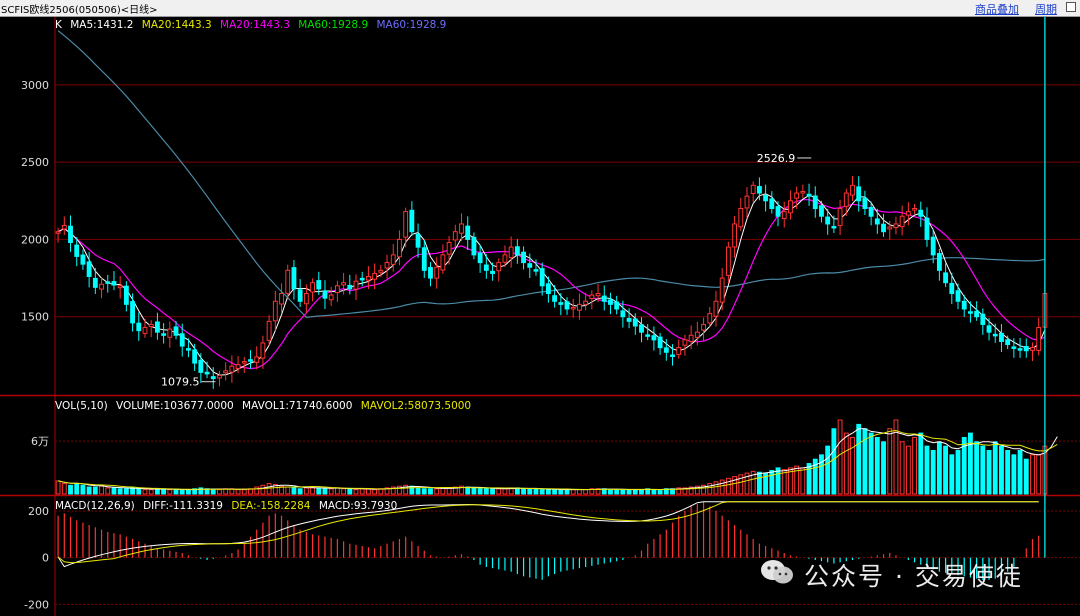  I want to click on annotation-2526.9: 2526.9, so click(784, 158).